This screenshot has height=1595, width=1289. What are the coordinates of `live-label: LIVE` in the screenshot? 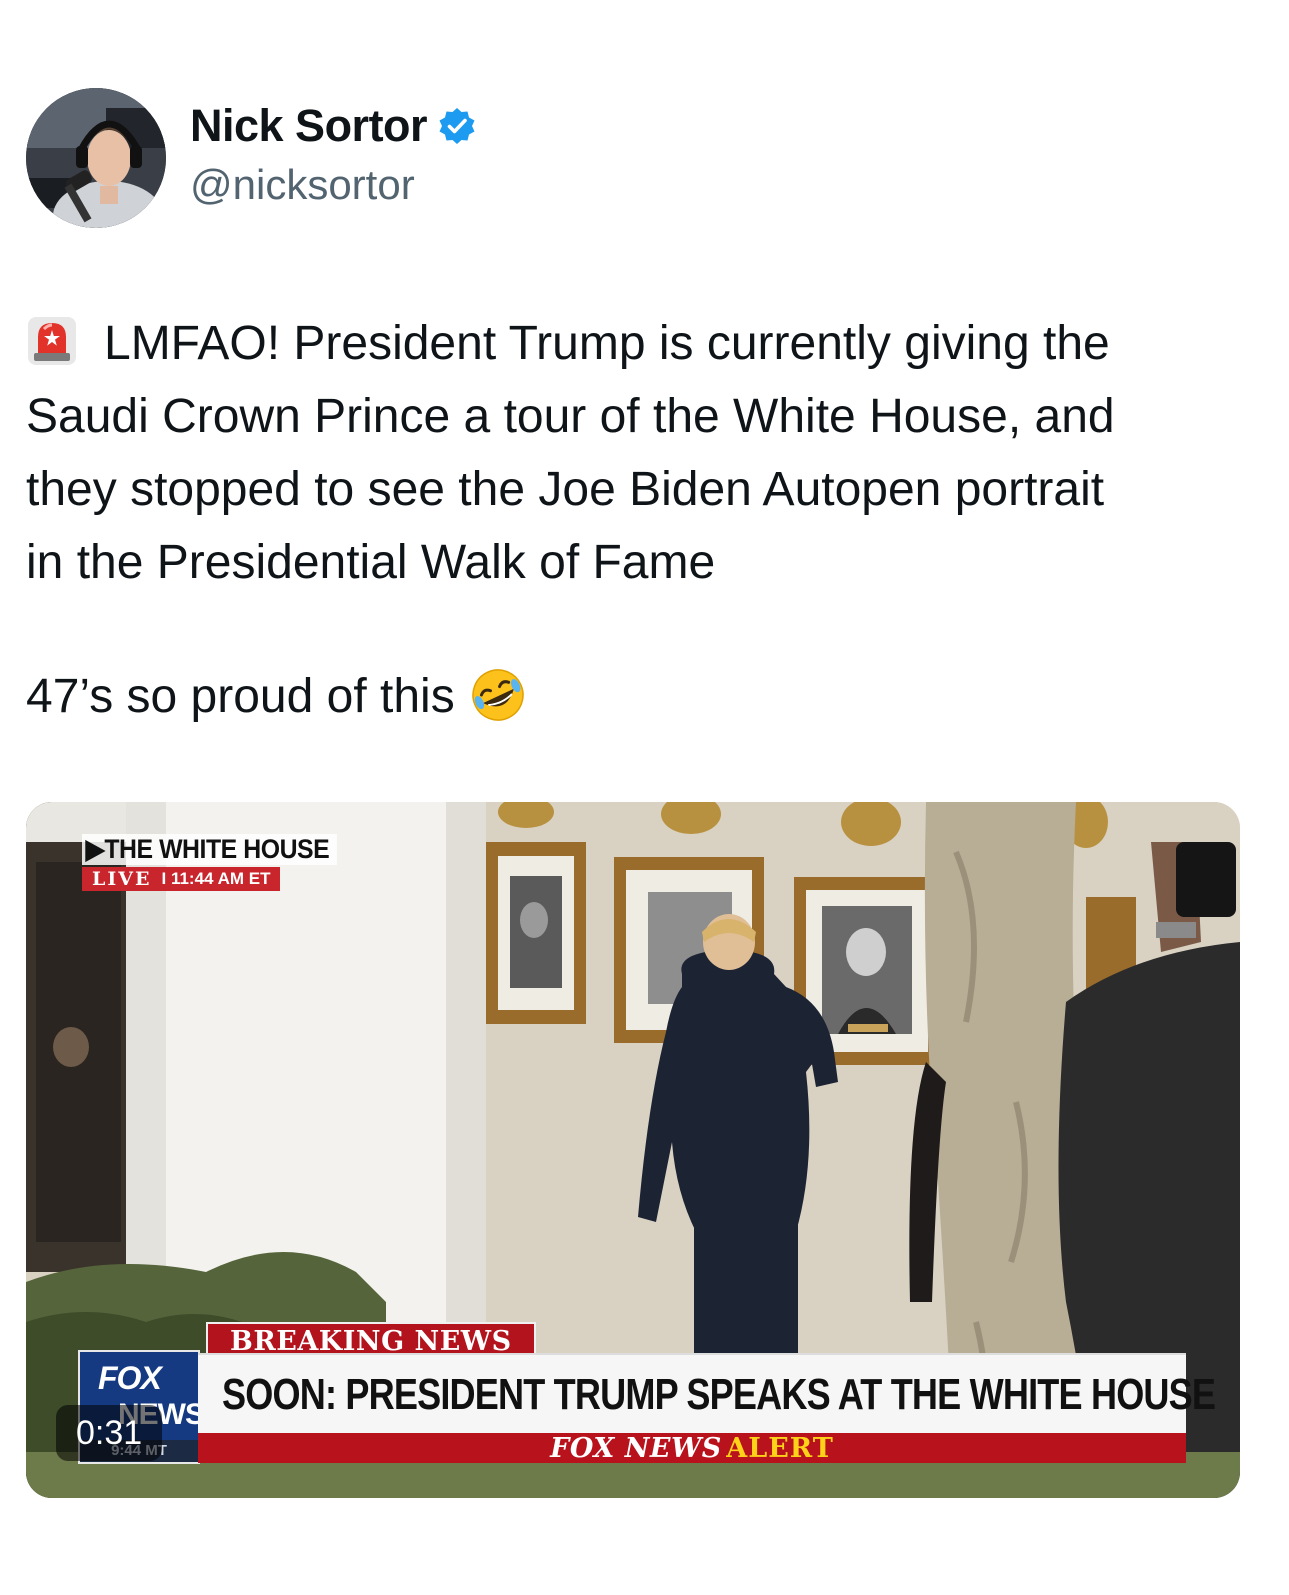 It's located at (122, 879).